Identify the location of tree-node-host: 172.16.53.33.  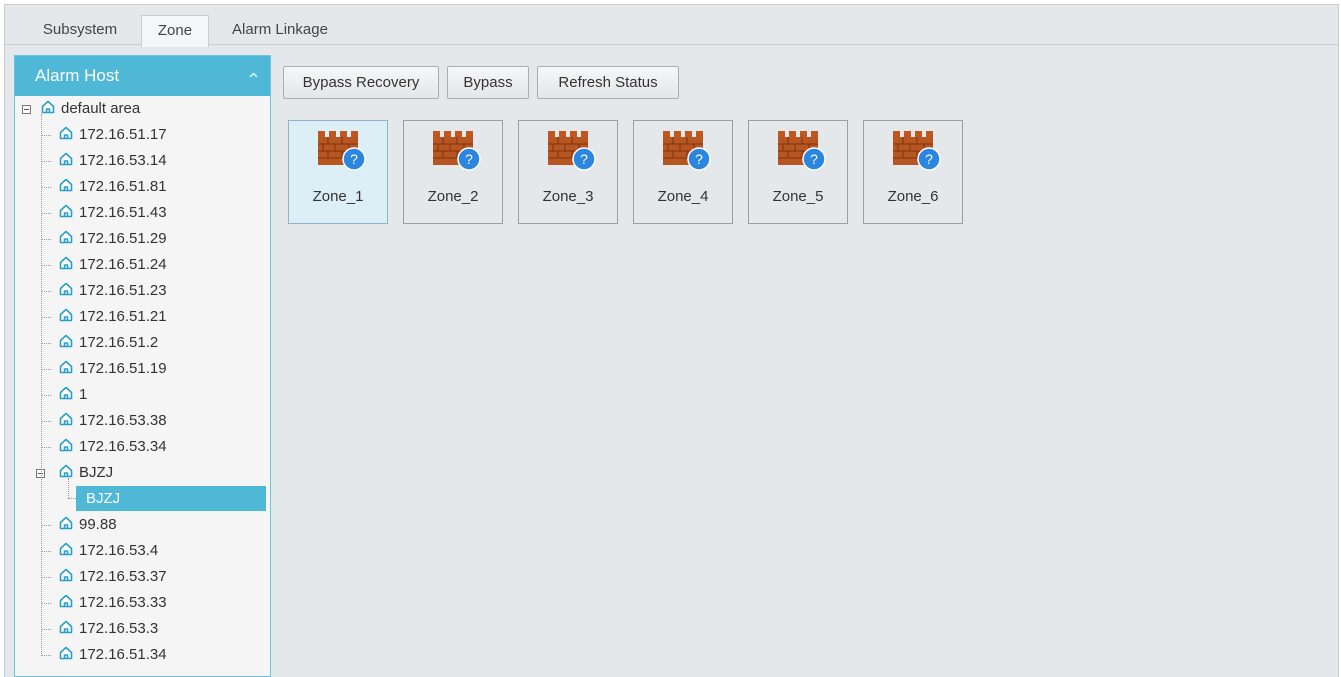
(113, 603).